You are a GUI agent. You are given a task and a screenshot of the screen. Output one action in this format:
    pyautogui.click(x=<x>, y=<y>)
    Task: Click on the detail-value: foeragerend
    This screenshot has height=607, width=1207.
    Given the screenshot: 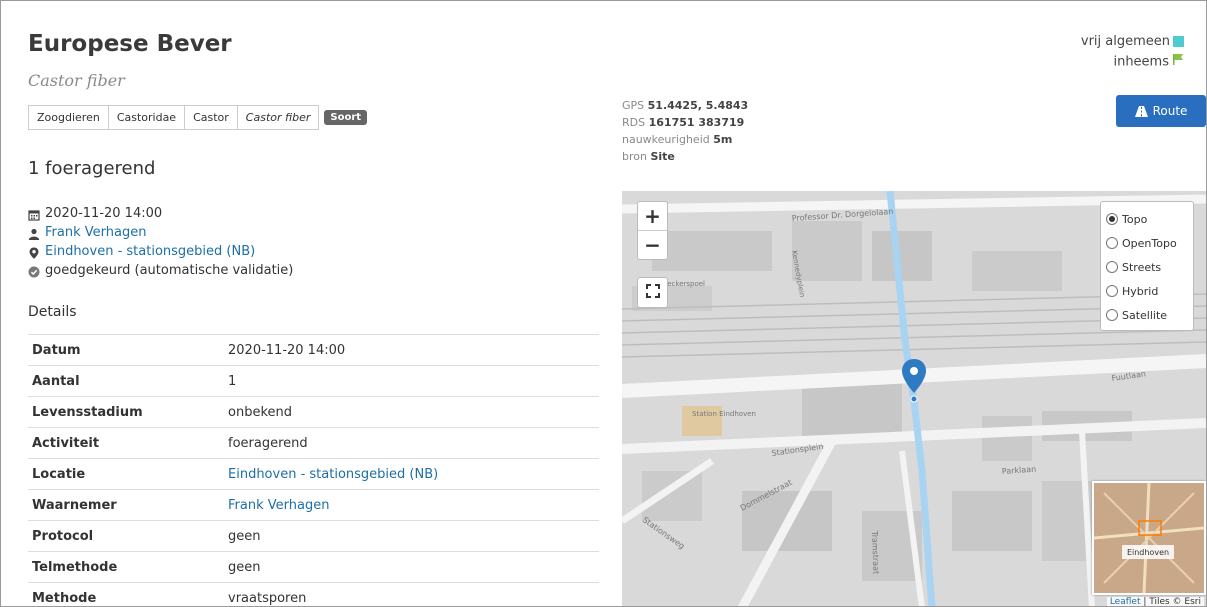 What is the action you would take?
    pyautogui.click(x=411, y=443)
    